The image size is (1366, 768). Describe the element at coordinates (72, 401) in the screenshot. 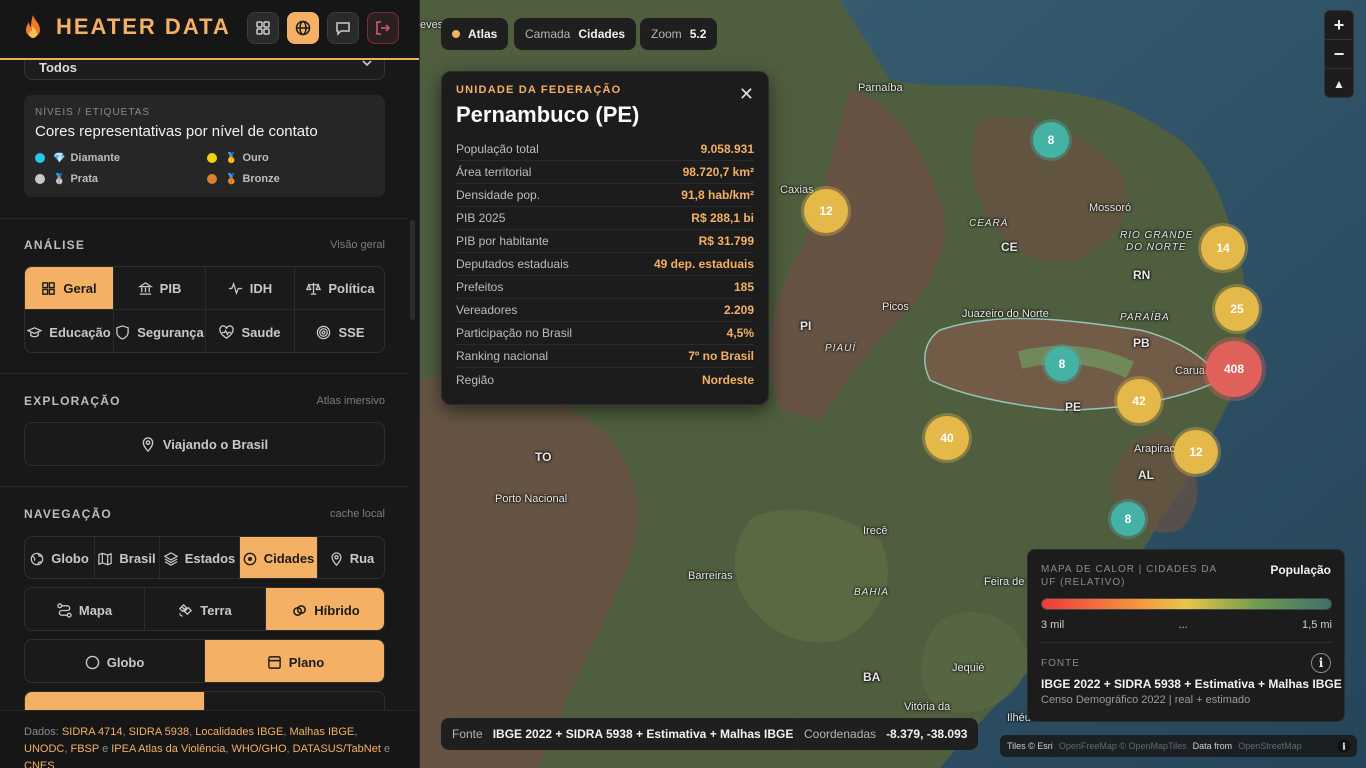

I see `exploration-title: EXPLORAÇÃO` at that location.